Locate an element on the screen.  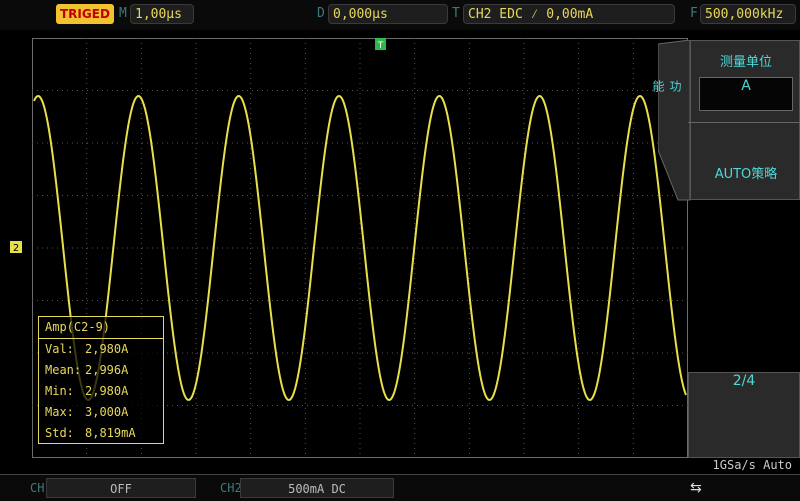
measurement-value: 2,996A is located at coordinates (107, 370).